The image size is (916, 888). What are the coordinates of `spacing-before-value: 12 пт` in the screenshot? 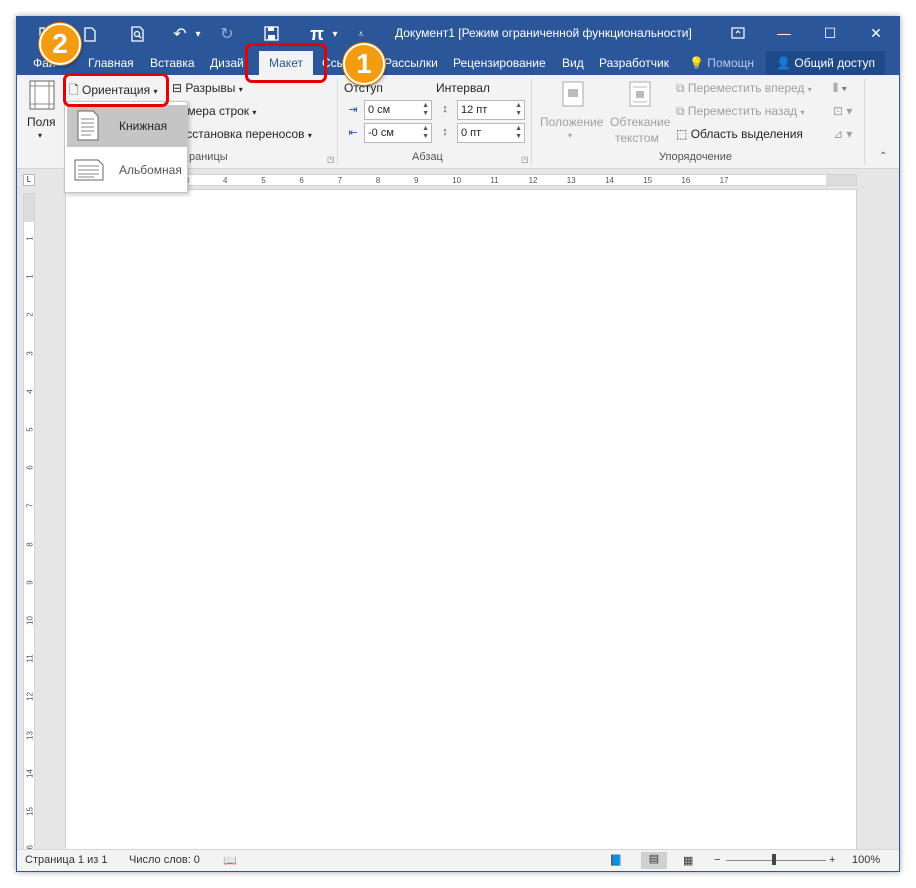 It's located at (474, 110).